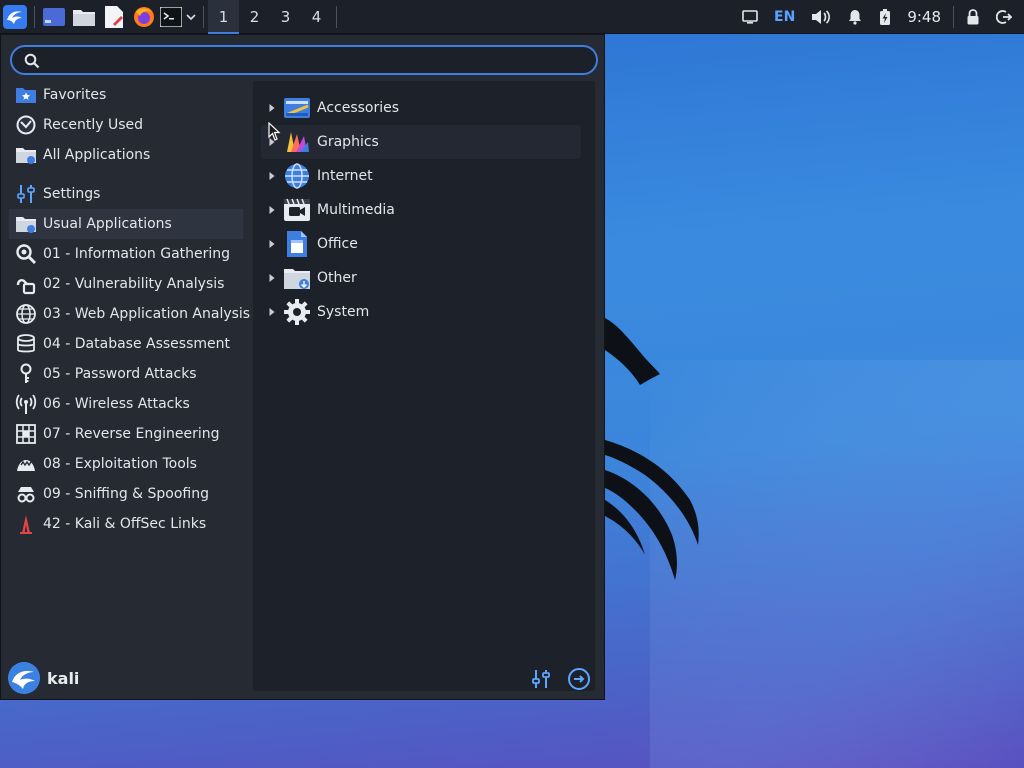  I want to click on menu-footer: kali, so click(302, 679).